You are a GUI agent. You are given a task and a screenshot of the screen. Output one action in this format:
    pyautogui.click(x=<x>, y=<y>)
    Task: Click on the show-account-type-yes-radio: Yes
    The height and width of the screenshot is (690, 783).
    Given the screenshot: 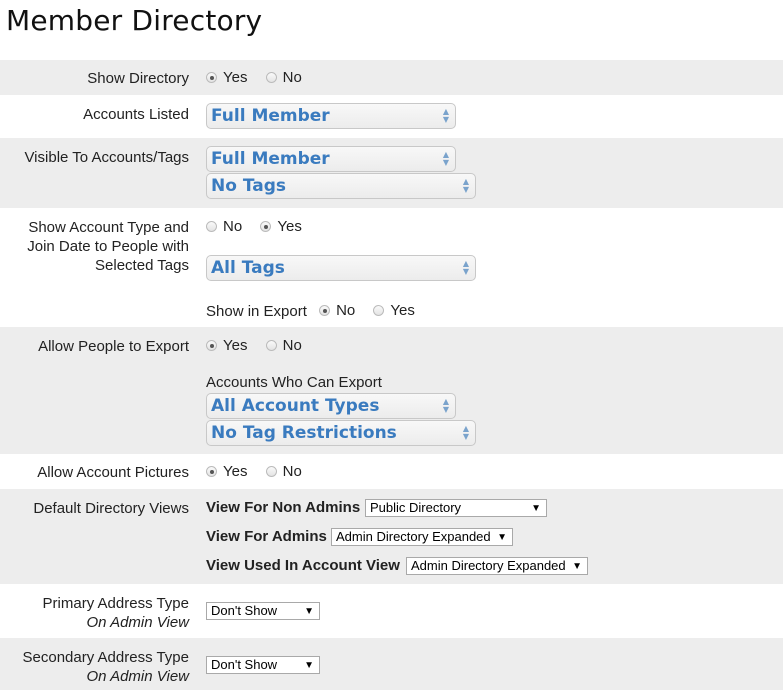 What is the action you would take?
    pyautogui.click(x=281, y=226)
    